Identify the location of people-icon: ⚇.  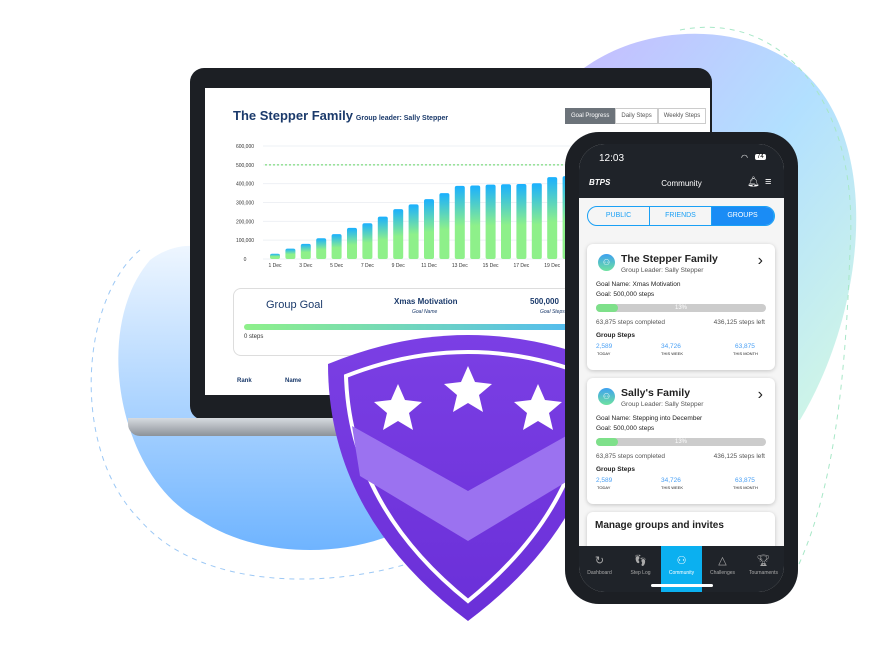
(681, 561).